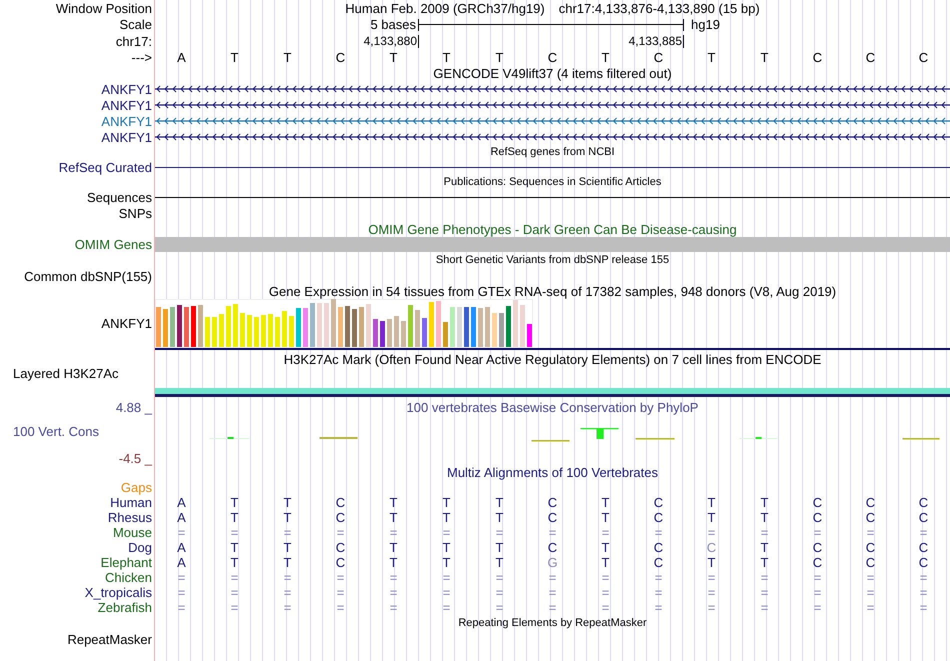 This screenshot has width=950, height=661. I want to click on coordinate-tick-label: 4,133,880, so click(390, 41).